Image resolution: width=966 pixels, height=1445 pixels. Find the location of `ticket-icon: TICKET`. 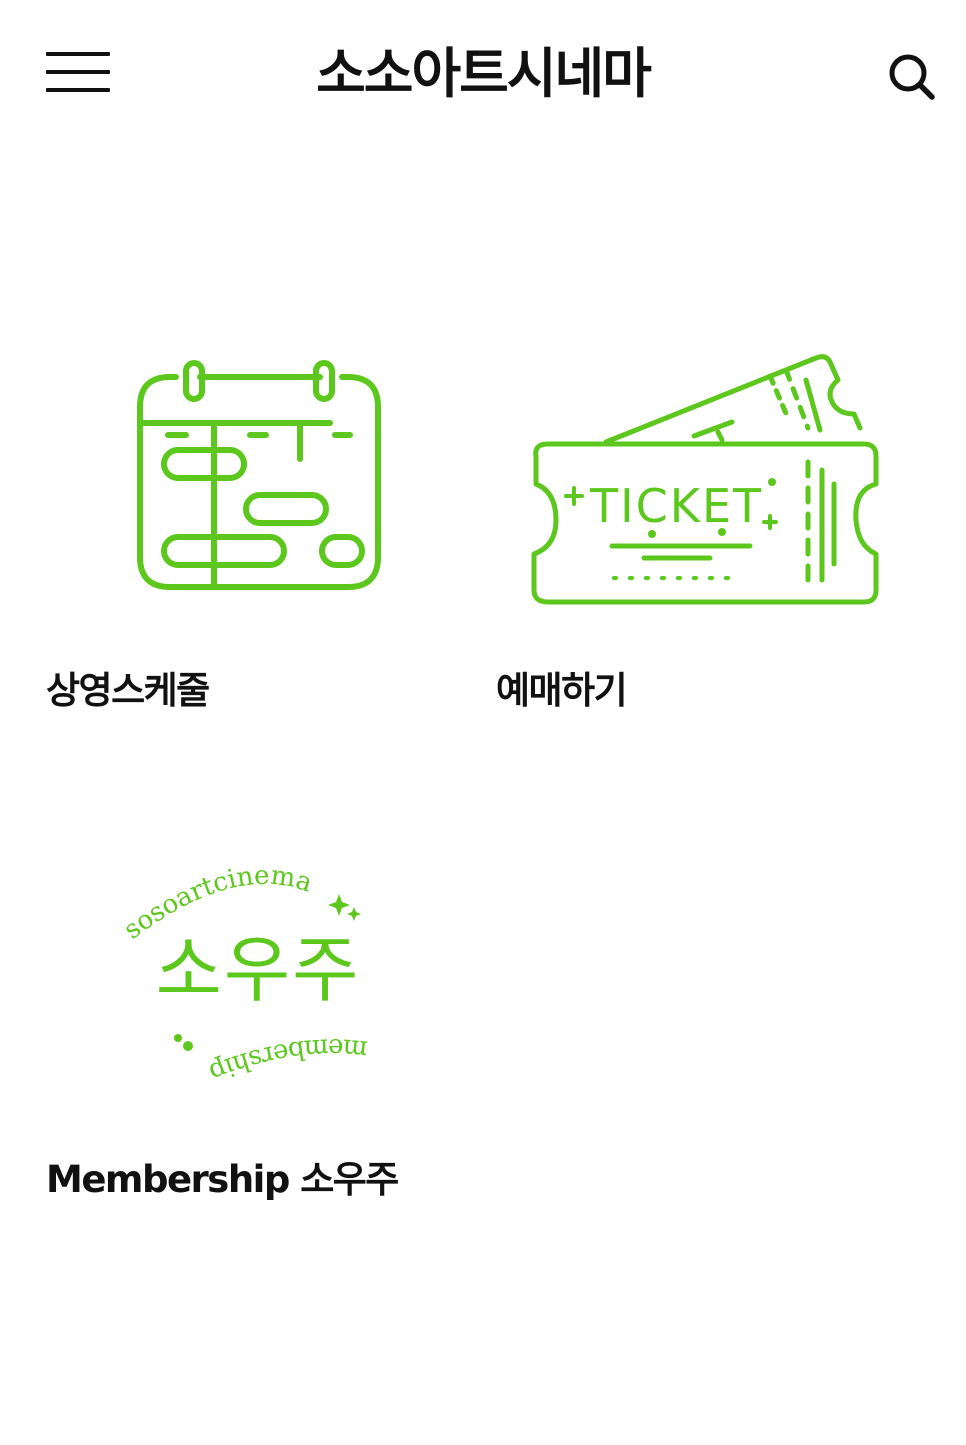

ticket-icon: TICKET is located at coordinates (705, 479).